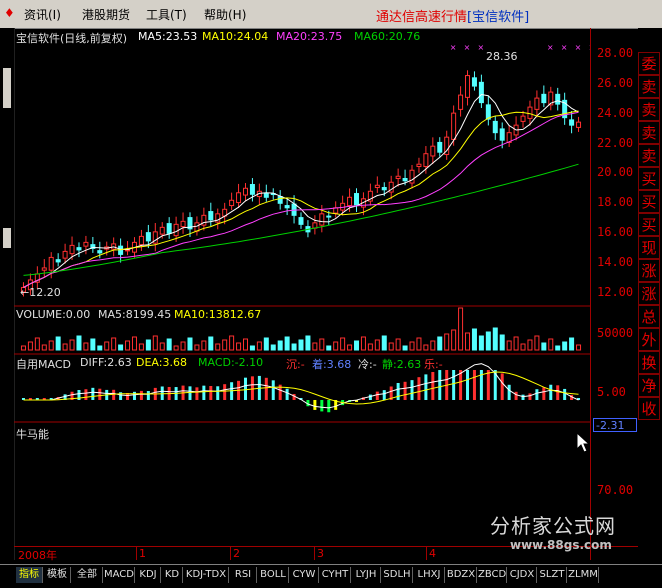  Describe the element at coordinates (335, 575) in the screenshot. I see `indicator-tab-cyht: CYHT` at that location.